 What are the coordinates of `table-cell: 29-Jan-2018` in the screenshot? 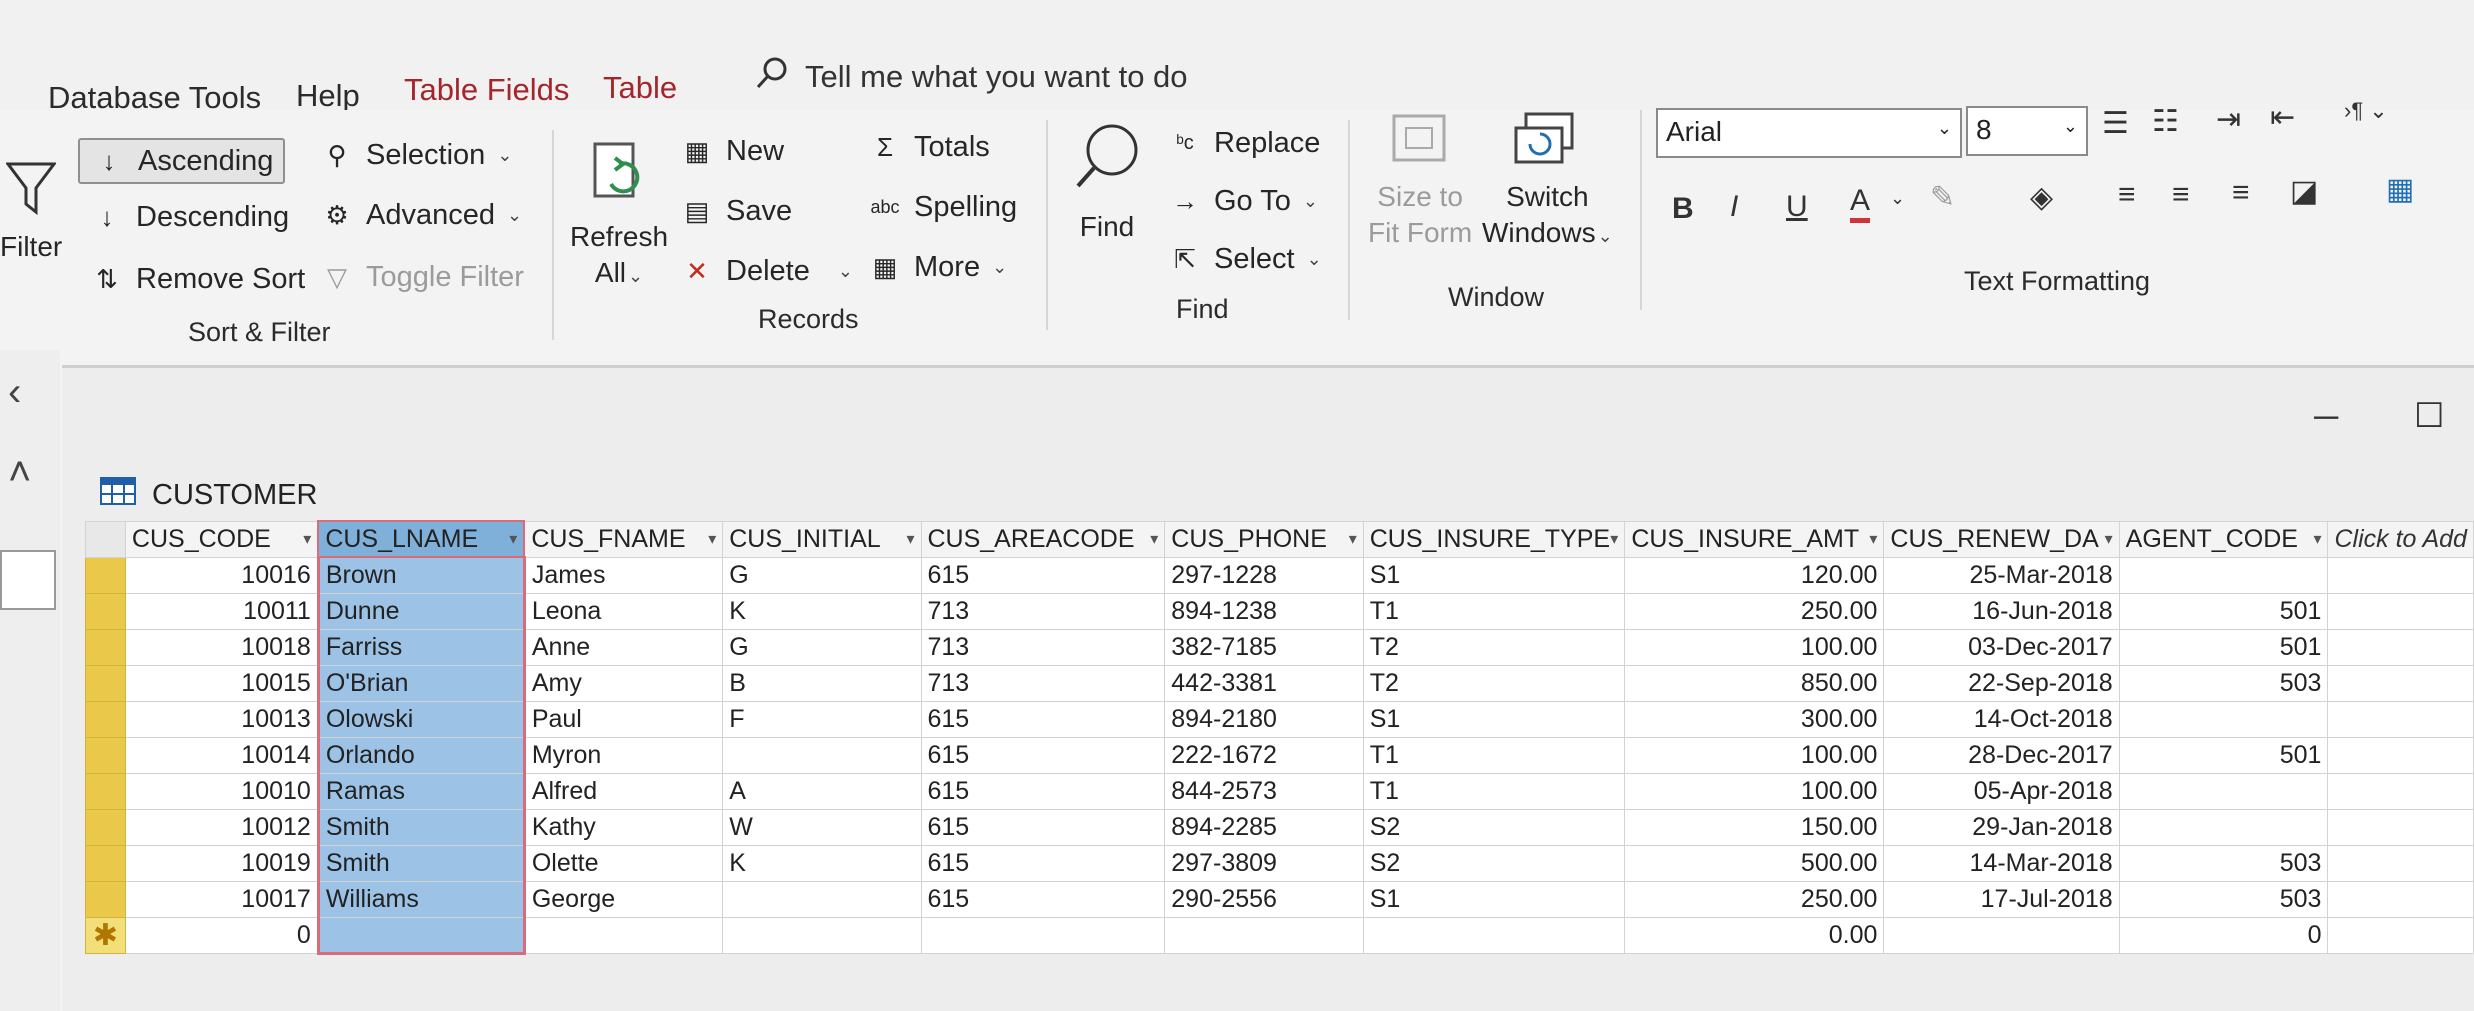 It's located at (2001, 827).